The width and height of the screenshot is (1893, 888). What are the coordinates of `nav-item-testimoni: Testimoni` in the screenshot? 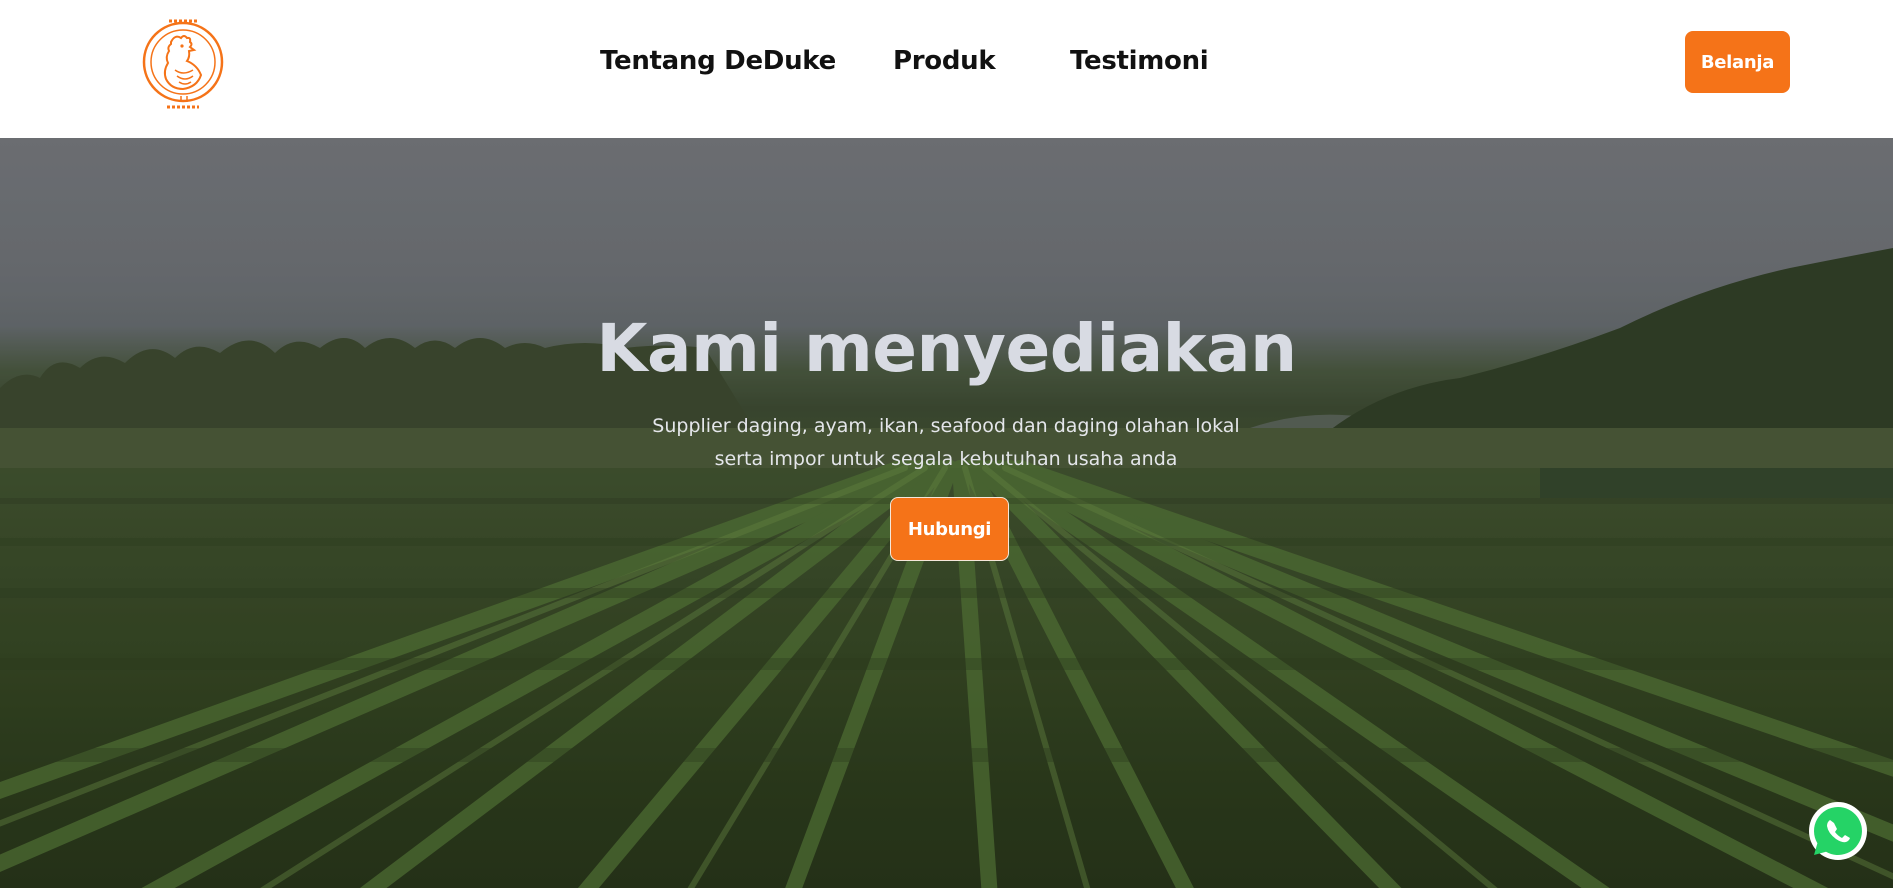 It's located at (1139, 61).